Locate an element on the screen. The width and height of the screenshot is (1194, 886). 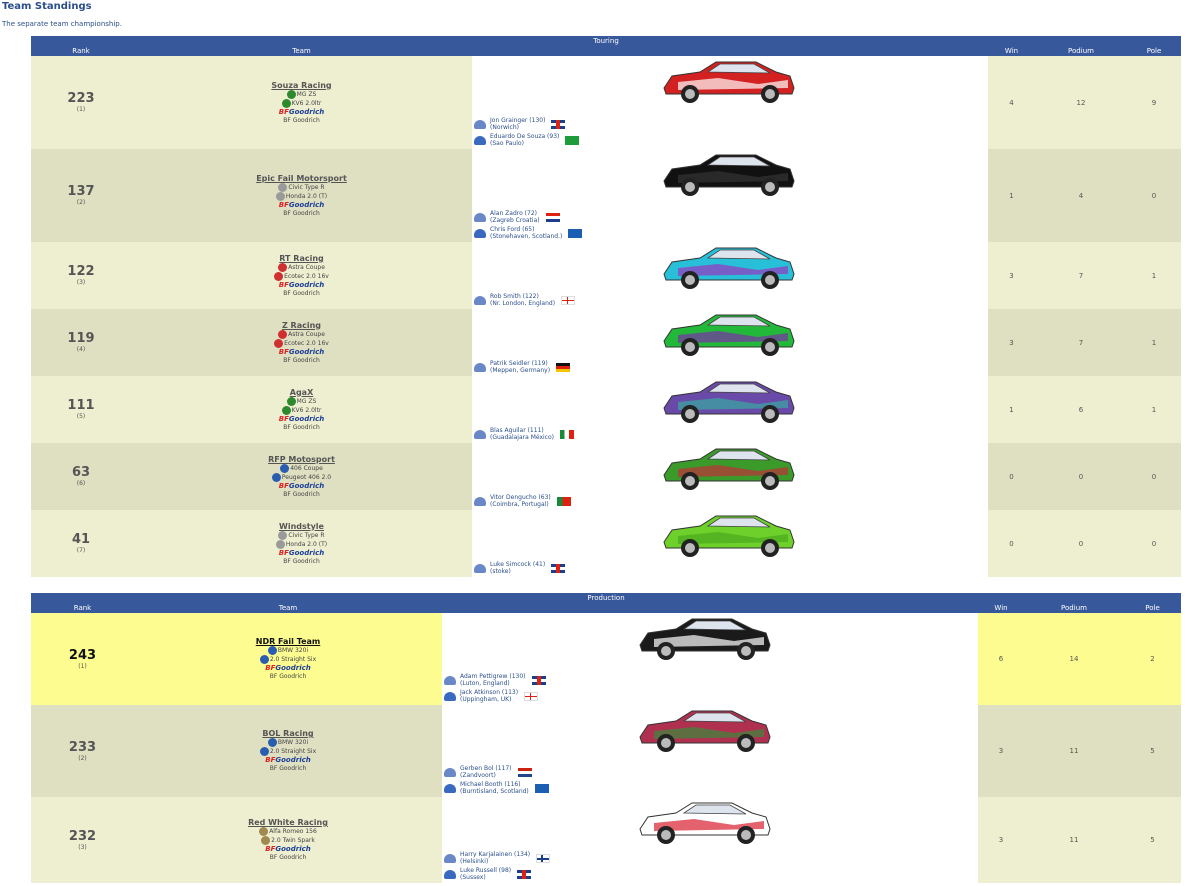
rank-cell: 63 (6) is located at coordinates (81, 476).